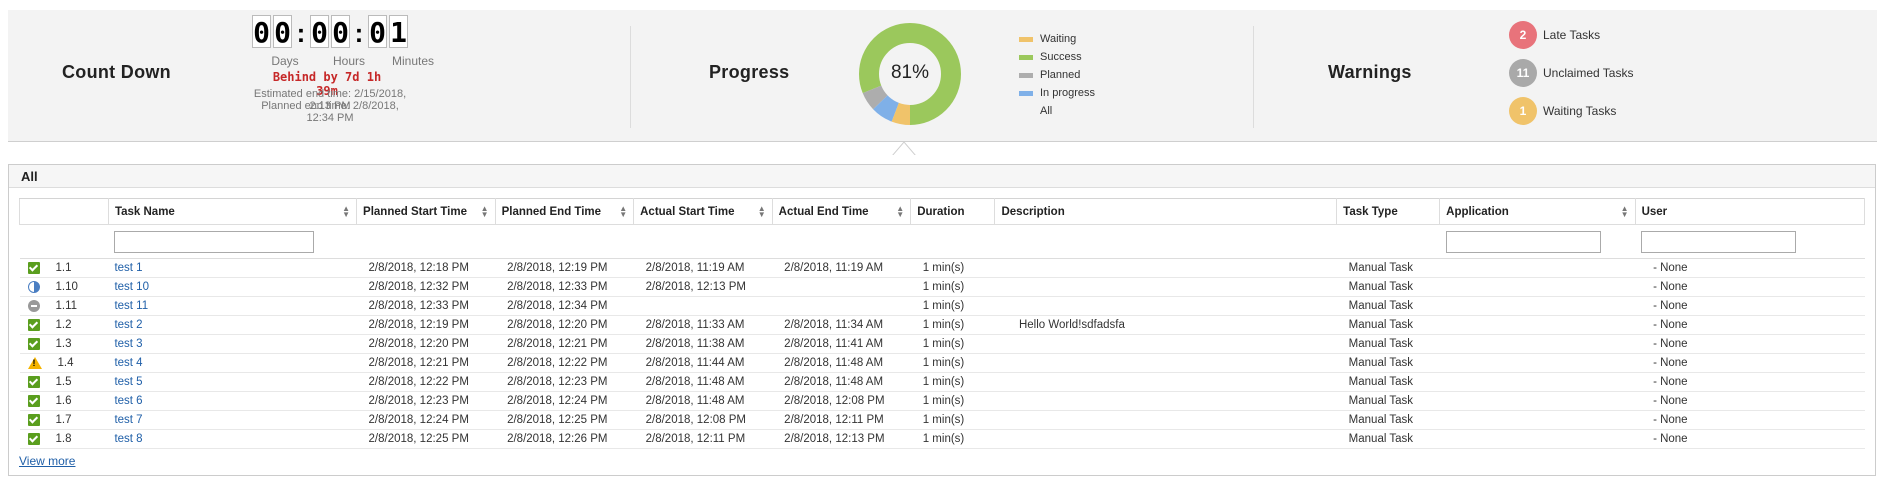 This screenshot has width=1885, height=484. What do you see at coordinates (128, 439) in the screenshot?
I see `task-name-link: test 8` at bounding box center [128, 439].